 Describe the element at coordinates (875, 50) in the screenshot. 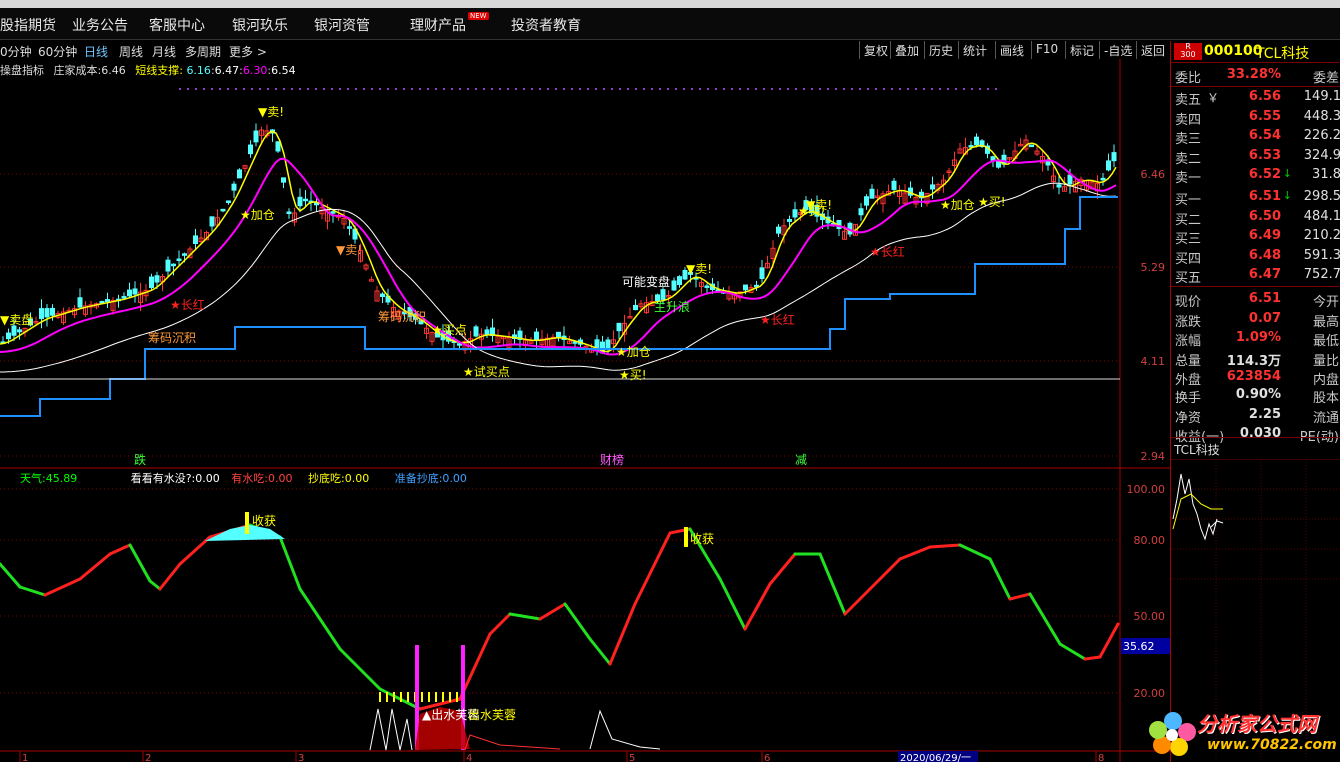

I see `btn-fuquan: 复权` at that location.